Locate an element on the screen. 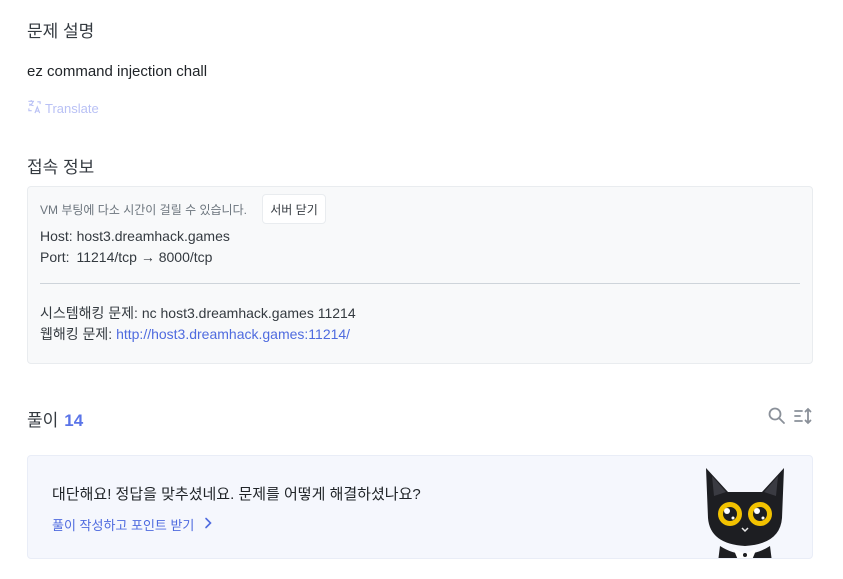  sort-icon is located at coordinates (803, 418).